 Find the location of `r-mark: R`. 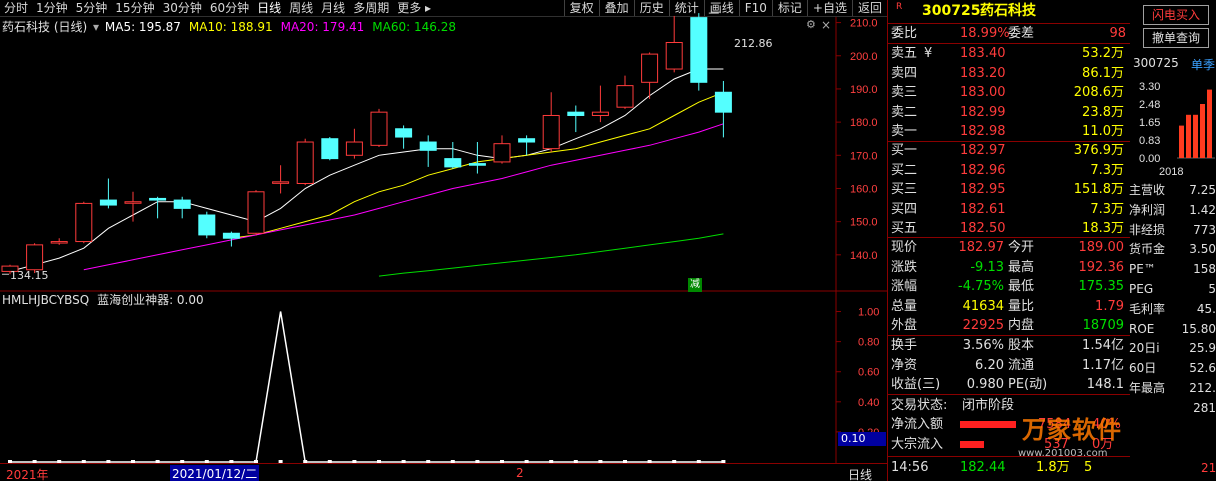

r-mark: R is located at coordinates (899, 7).